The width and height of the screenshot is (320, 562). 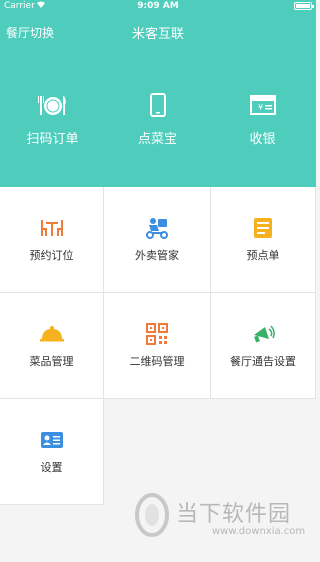 What do you see at coordinates (51, 467) in the screenshot?
I see `grid-label: 设置` at bounding box center [51, 467].